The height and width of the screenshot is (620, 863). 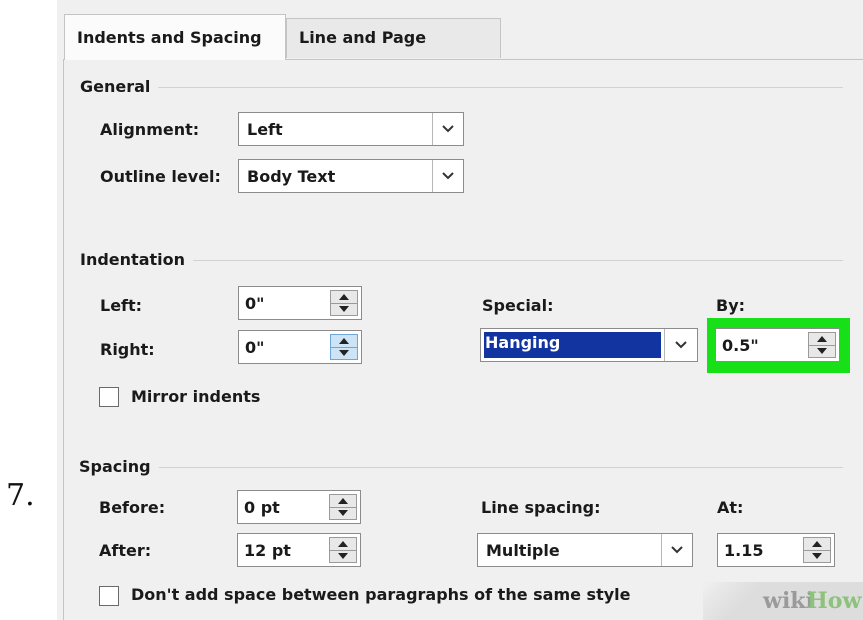 I want to click on spacing-divider, so click(x=461, y=467).